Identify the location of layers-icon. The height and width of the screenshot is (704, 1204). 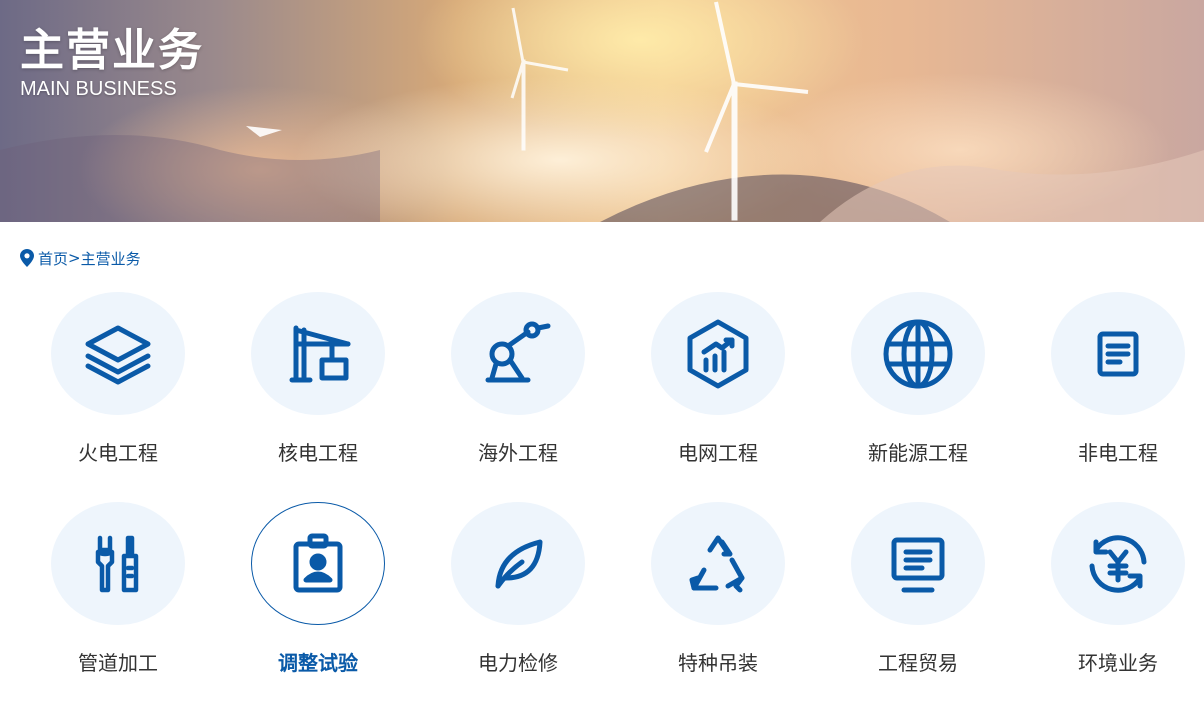
(118, 354).